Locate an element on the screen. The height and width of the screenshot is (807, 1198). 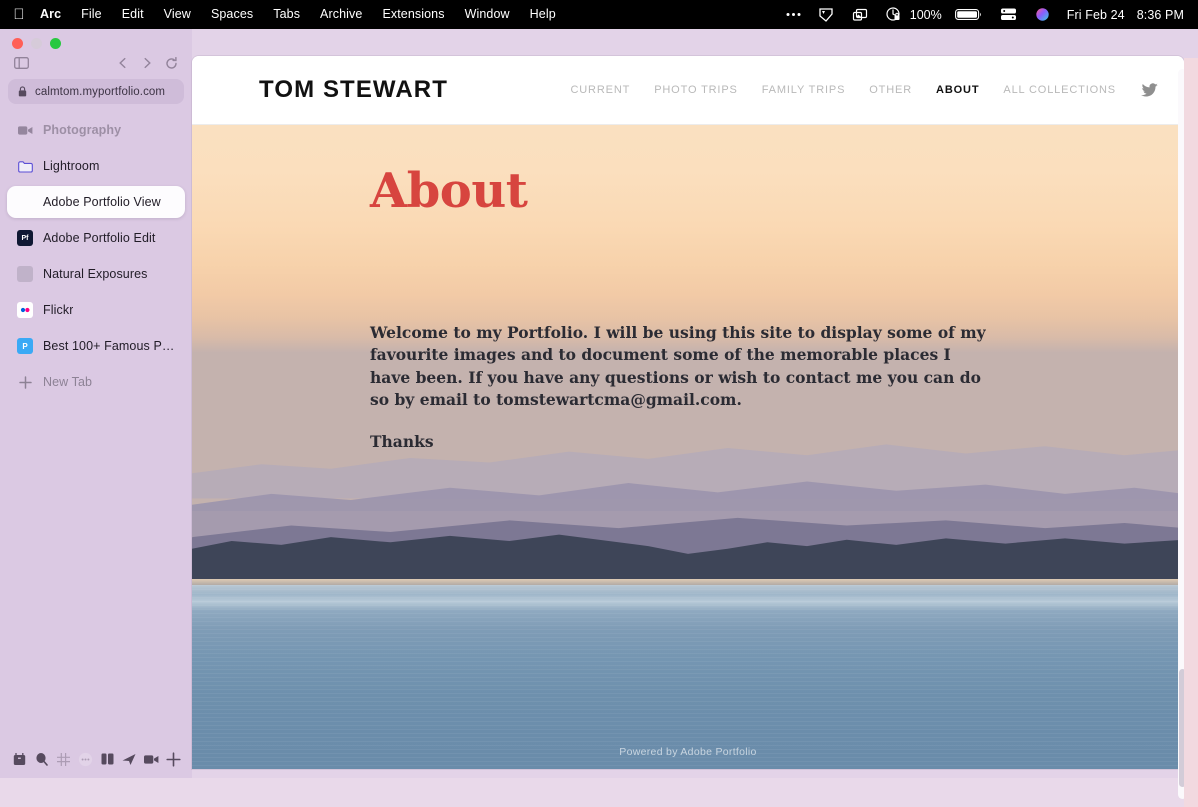
menu-item-extensions: Extensions is located at coordinates (413, 14).